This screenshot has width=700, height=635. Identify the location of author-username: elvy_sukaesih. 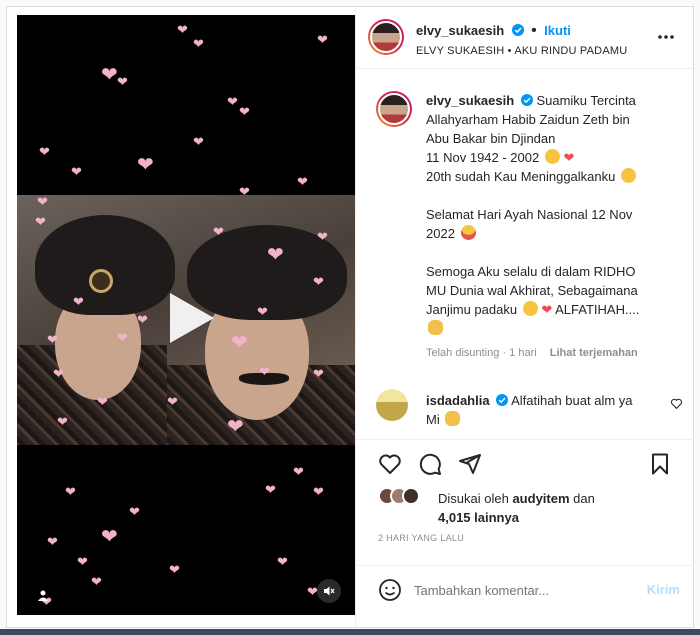
(460, 30).